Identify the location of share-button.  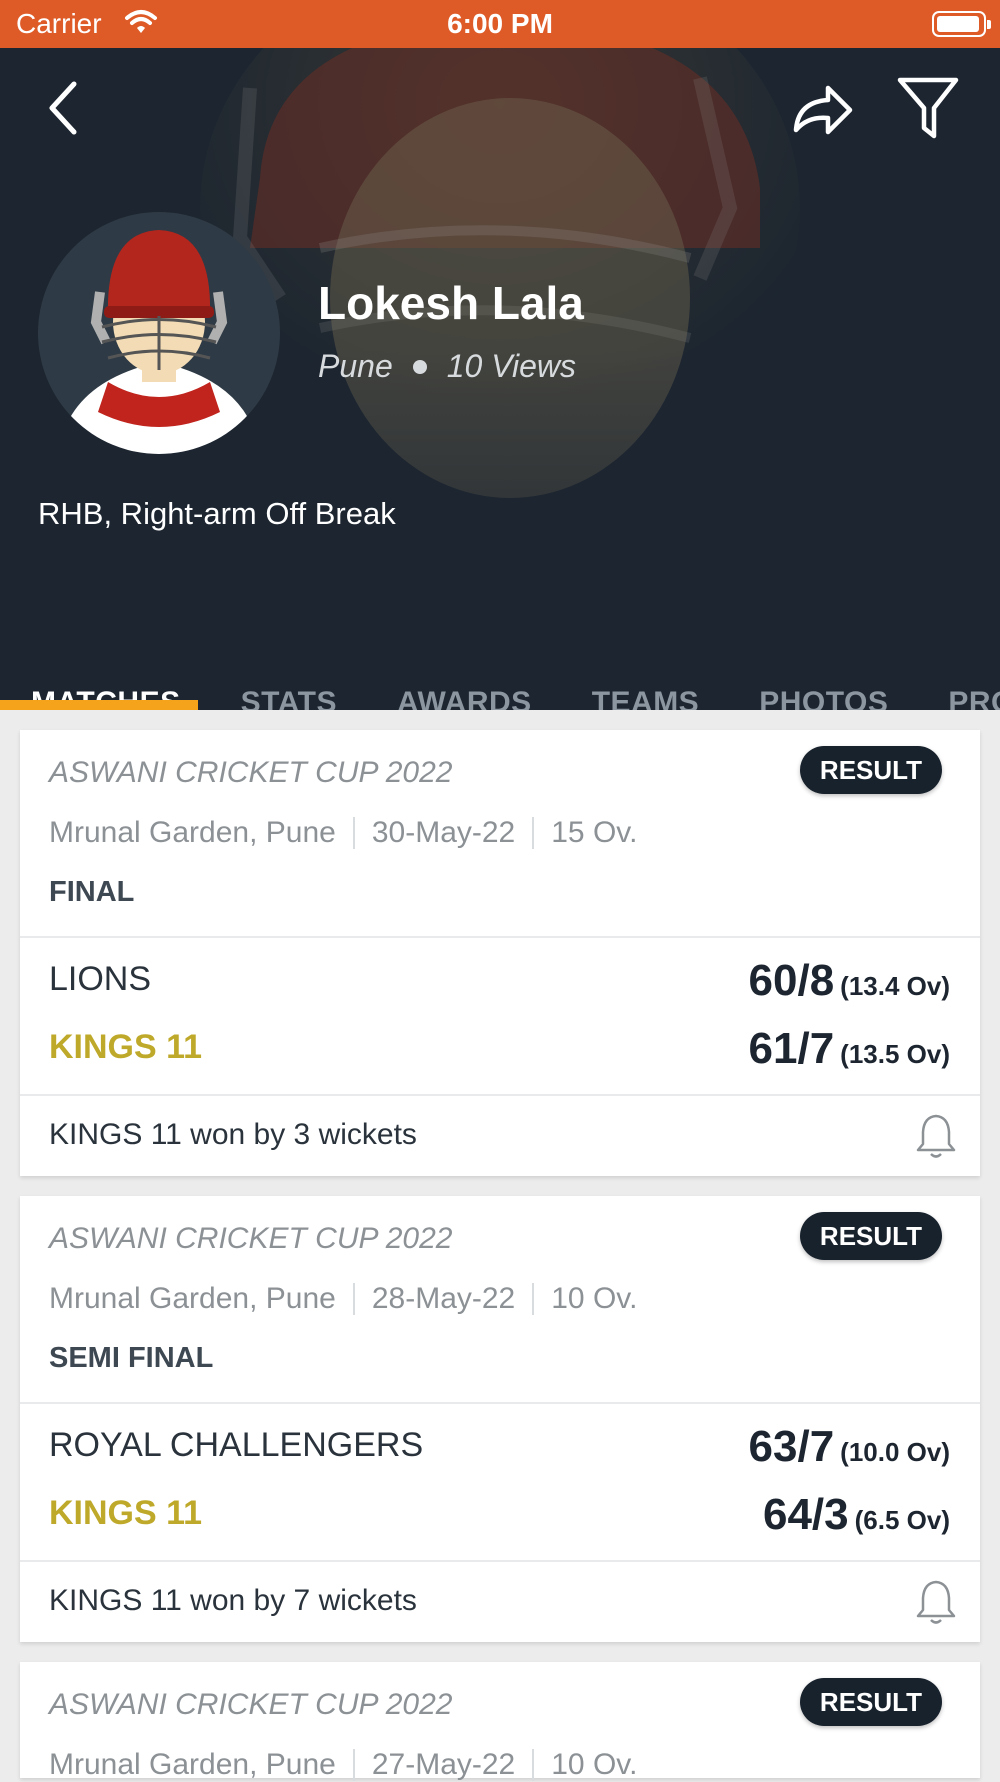
(822, 108).